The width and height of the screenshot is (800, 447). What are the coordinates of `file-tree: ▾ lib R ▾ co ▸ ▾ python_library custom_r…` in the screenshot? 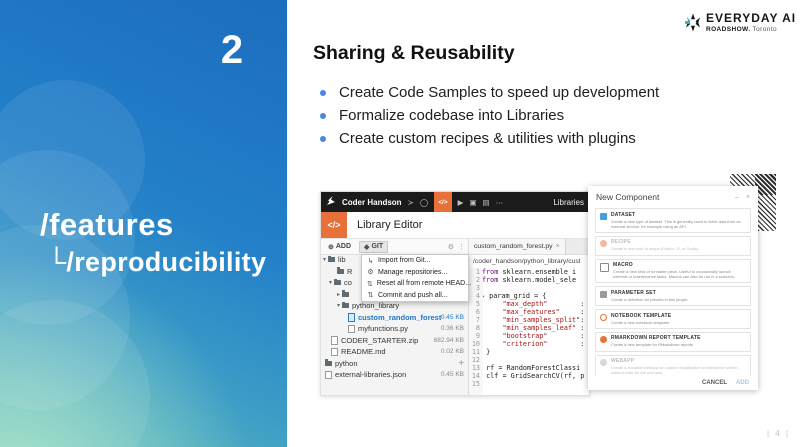 It's located at (396, 324).